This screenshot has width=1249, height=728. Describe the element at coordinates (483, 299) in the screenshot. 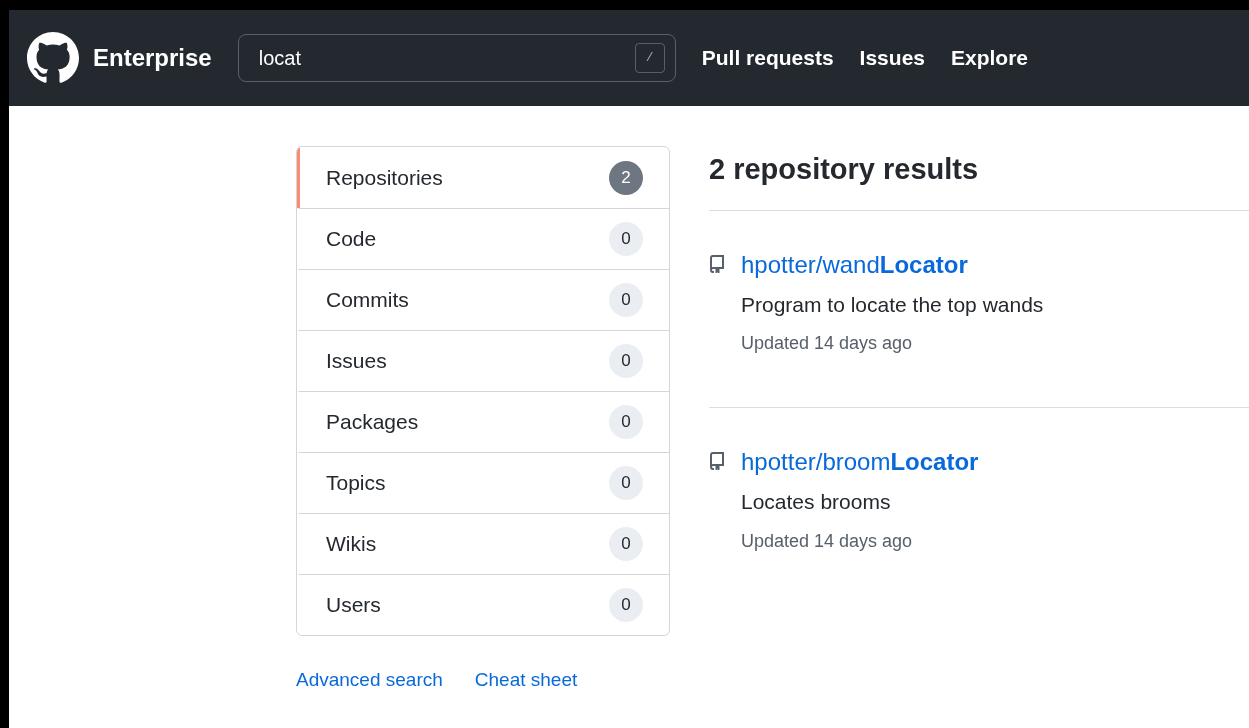

I see `filter-item: Commits 0` at that location.